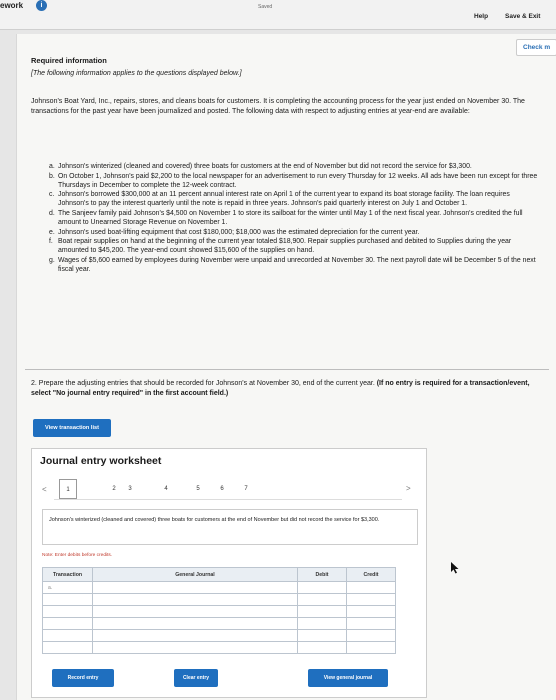  What do you see at coordinates (83, 678) in the screenshot?
I see `record-entry-button: Record entry` at bounding box center [83, 678].